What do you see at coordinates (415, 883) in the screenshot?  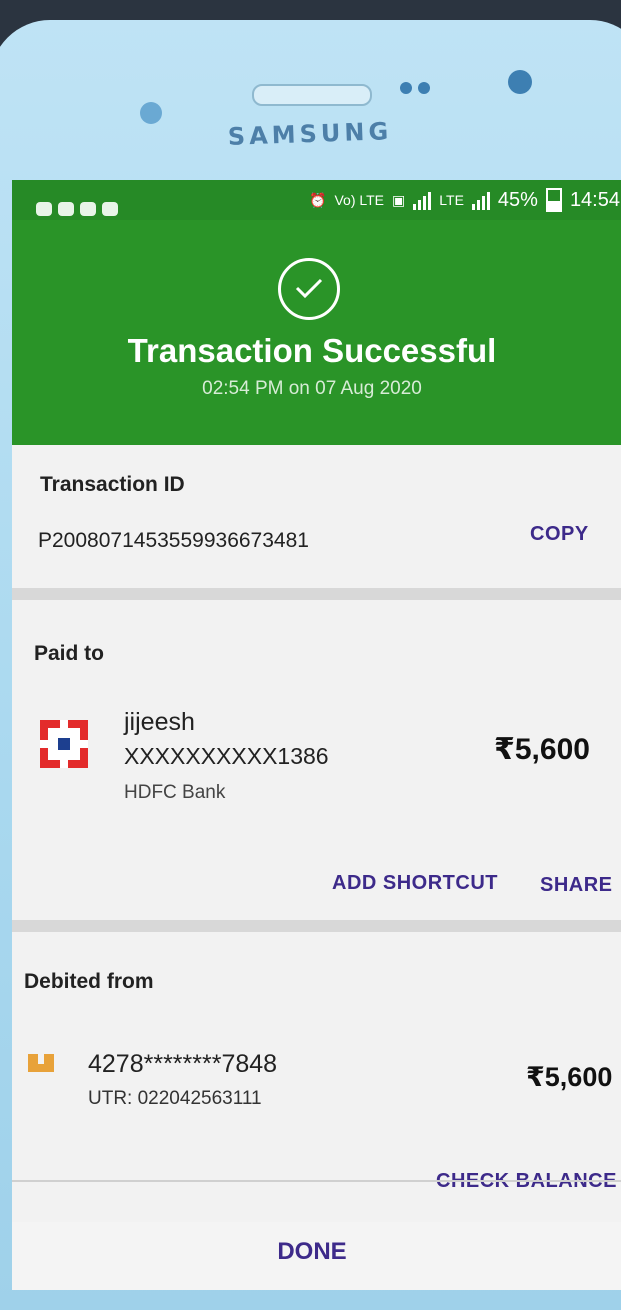 I see `add-shortcut-button: ADD SHORTCUT` at bounding box center [415, 883].